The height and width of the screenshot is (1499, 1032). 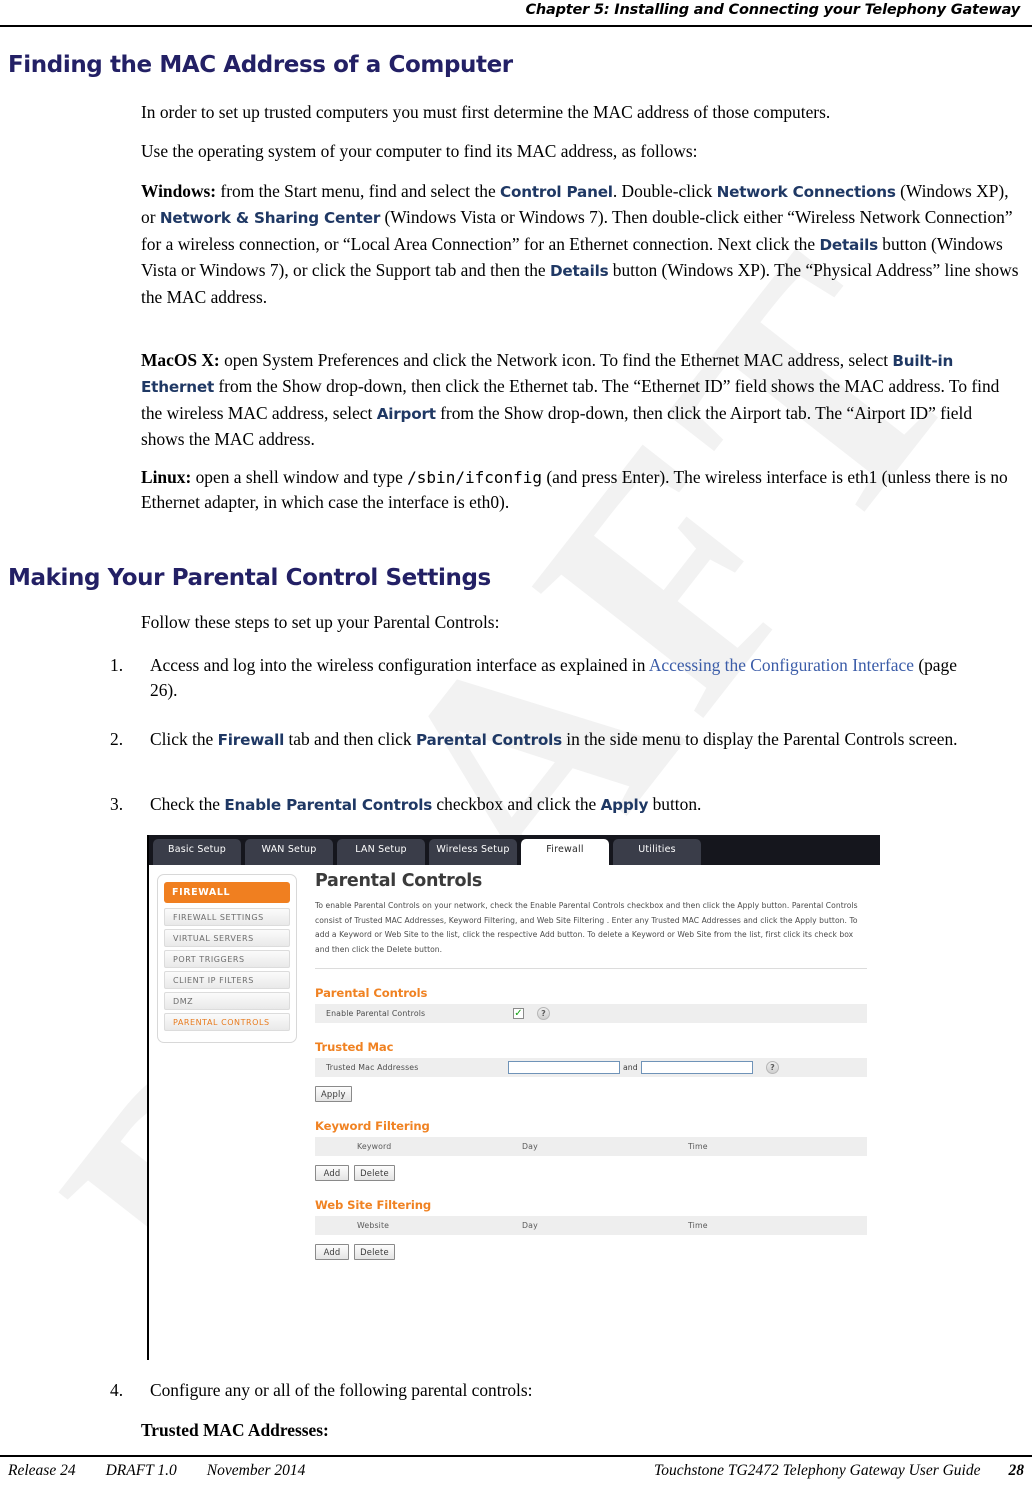 What do you see at coordinates (530, 1147) in the screenshot?
I see `column-header-keyword-day: Day` at bounding box center [530, 1147].